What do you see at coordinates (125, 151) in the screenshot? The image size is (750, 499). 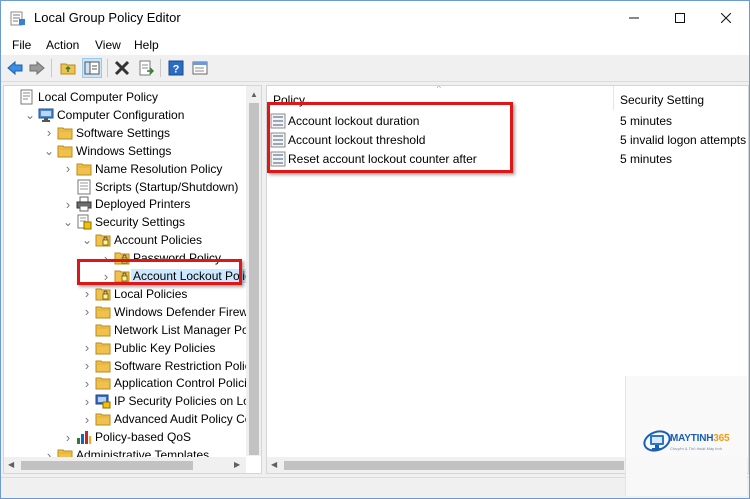 I see `tree-item: ⌄ Windows Settings` at bounding box center [125, 151].